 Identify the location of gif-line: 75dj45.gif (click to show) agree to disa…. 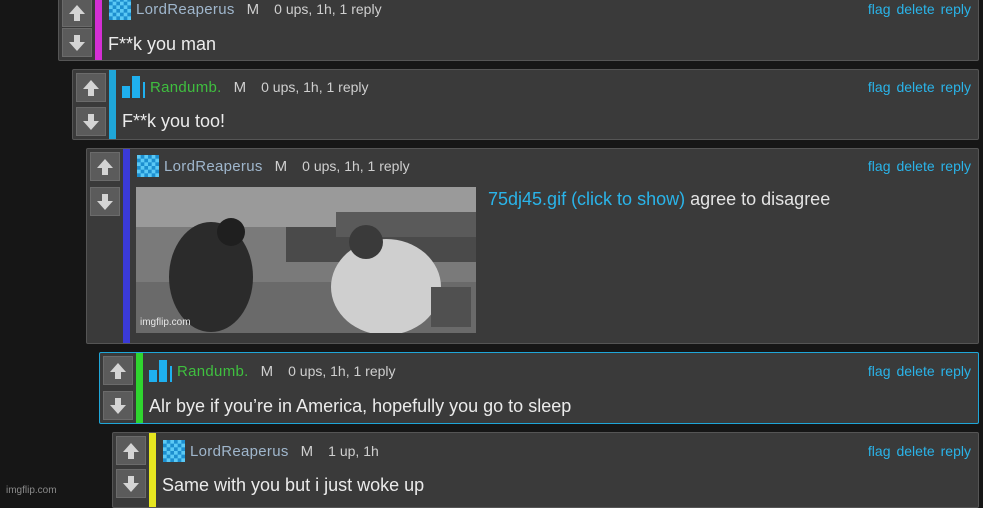
(659, 199).